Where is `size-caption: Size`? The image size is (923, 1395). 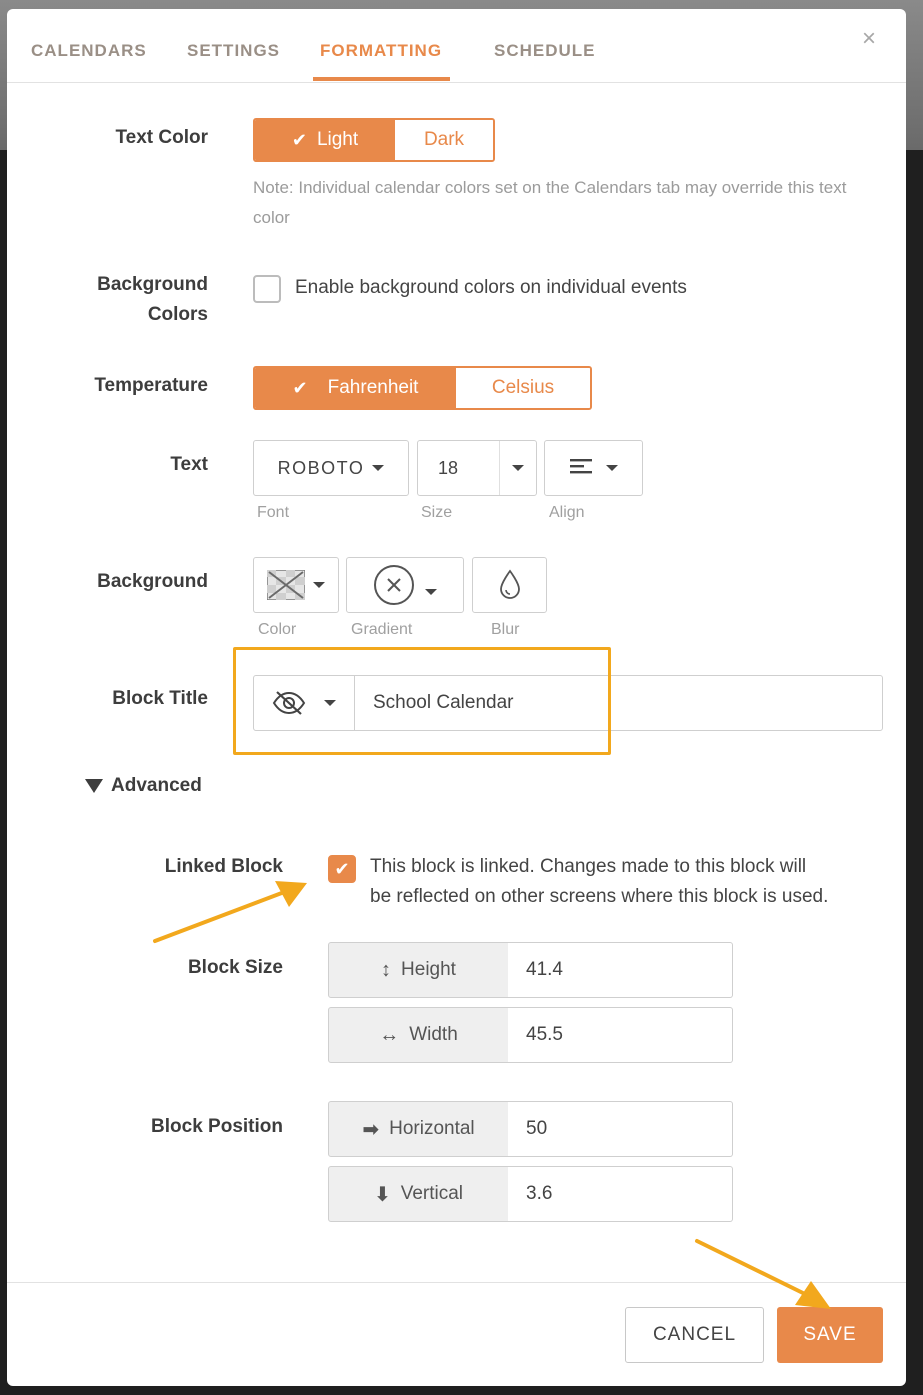
size-caption: Size is located at coordinates (437, 512).